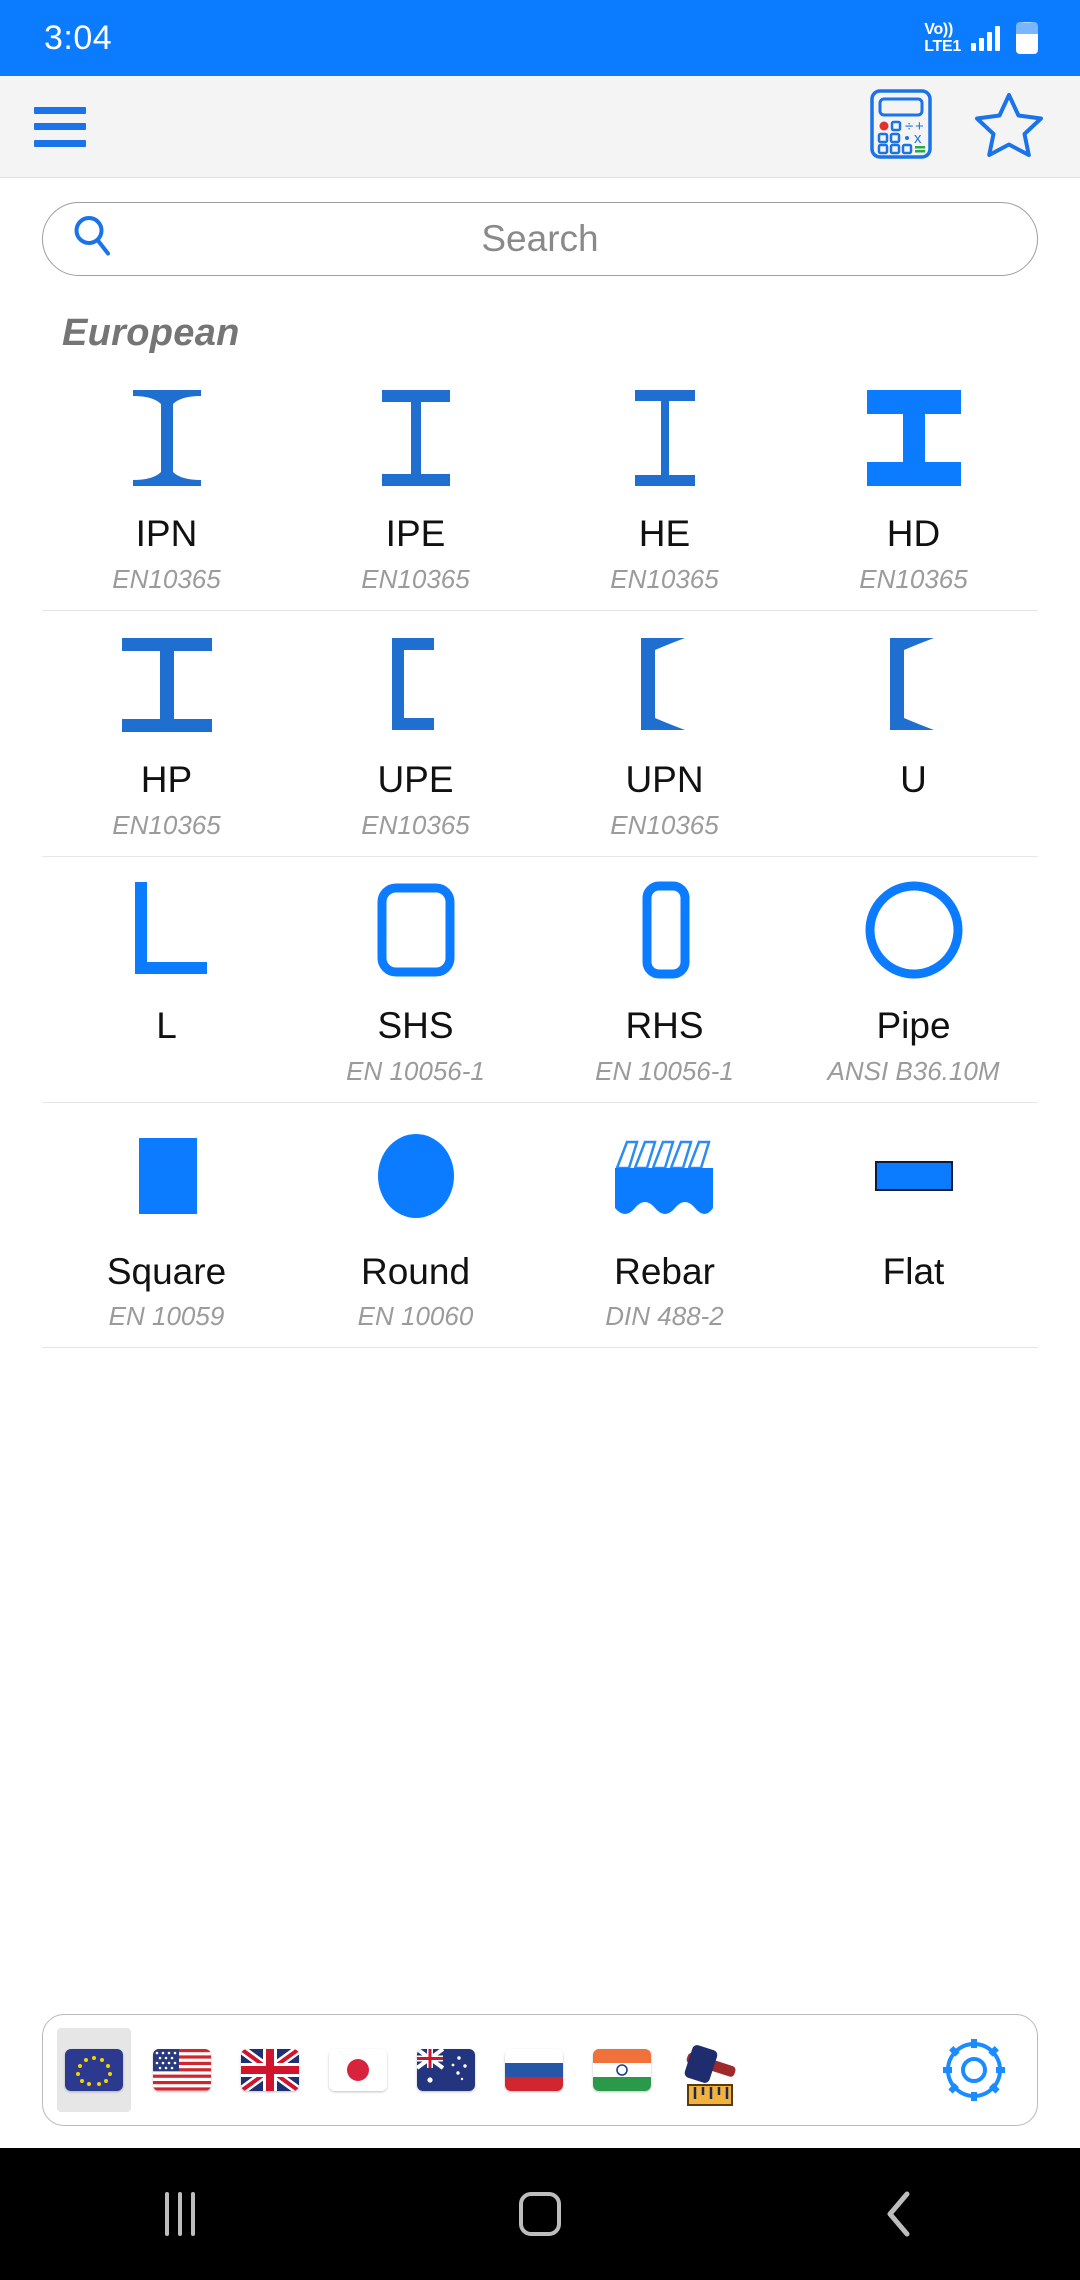 The height and width of the screenshot is (2280, 1080). I want to click on region-flags, so click(494, 2070).